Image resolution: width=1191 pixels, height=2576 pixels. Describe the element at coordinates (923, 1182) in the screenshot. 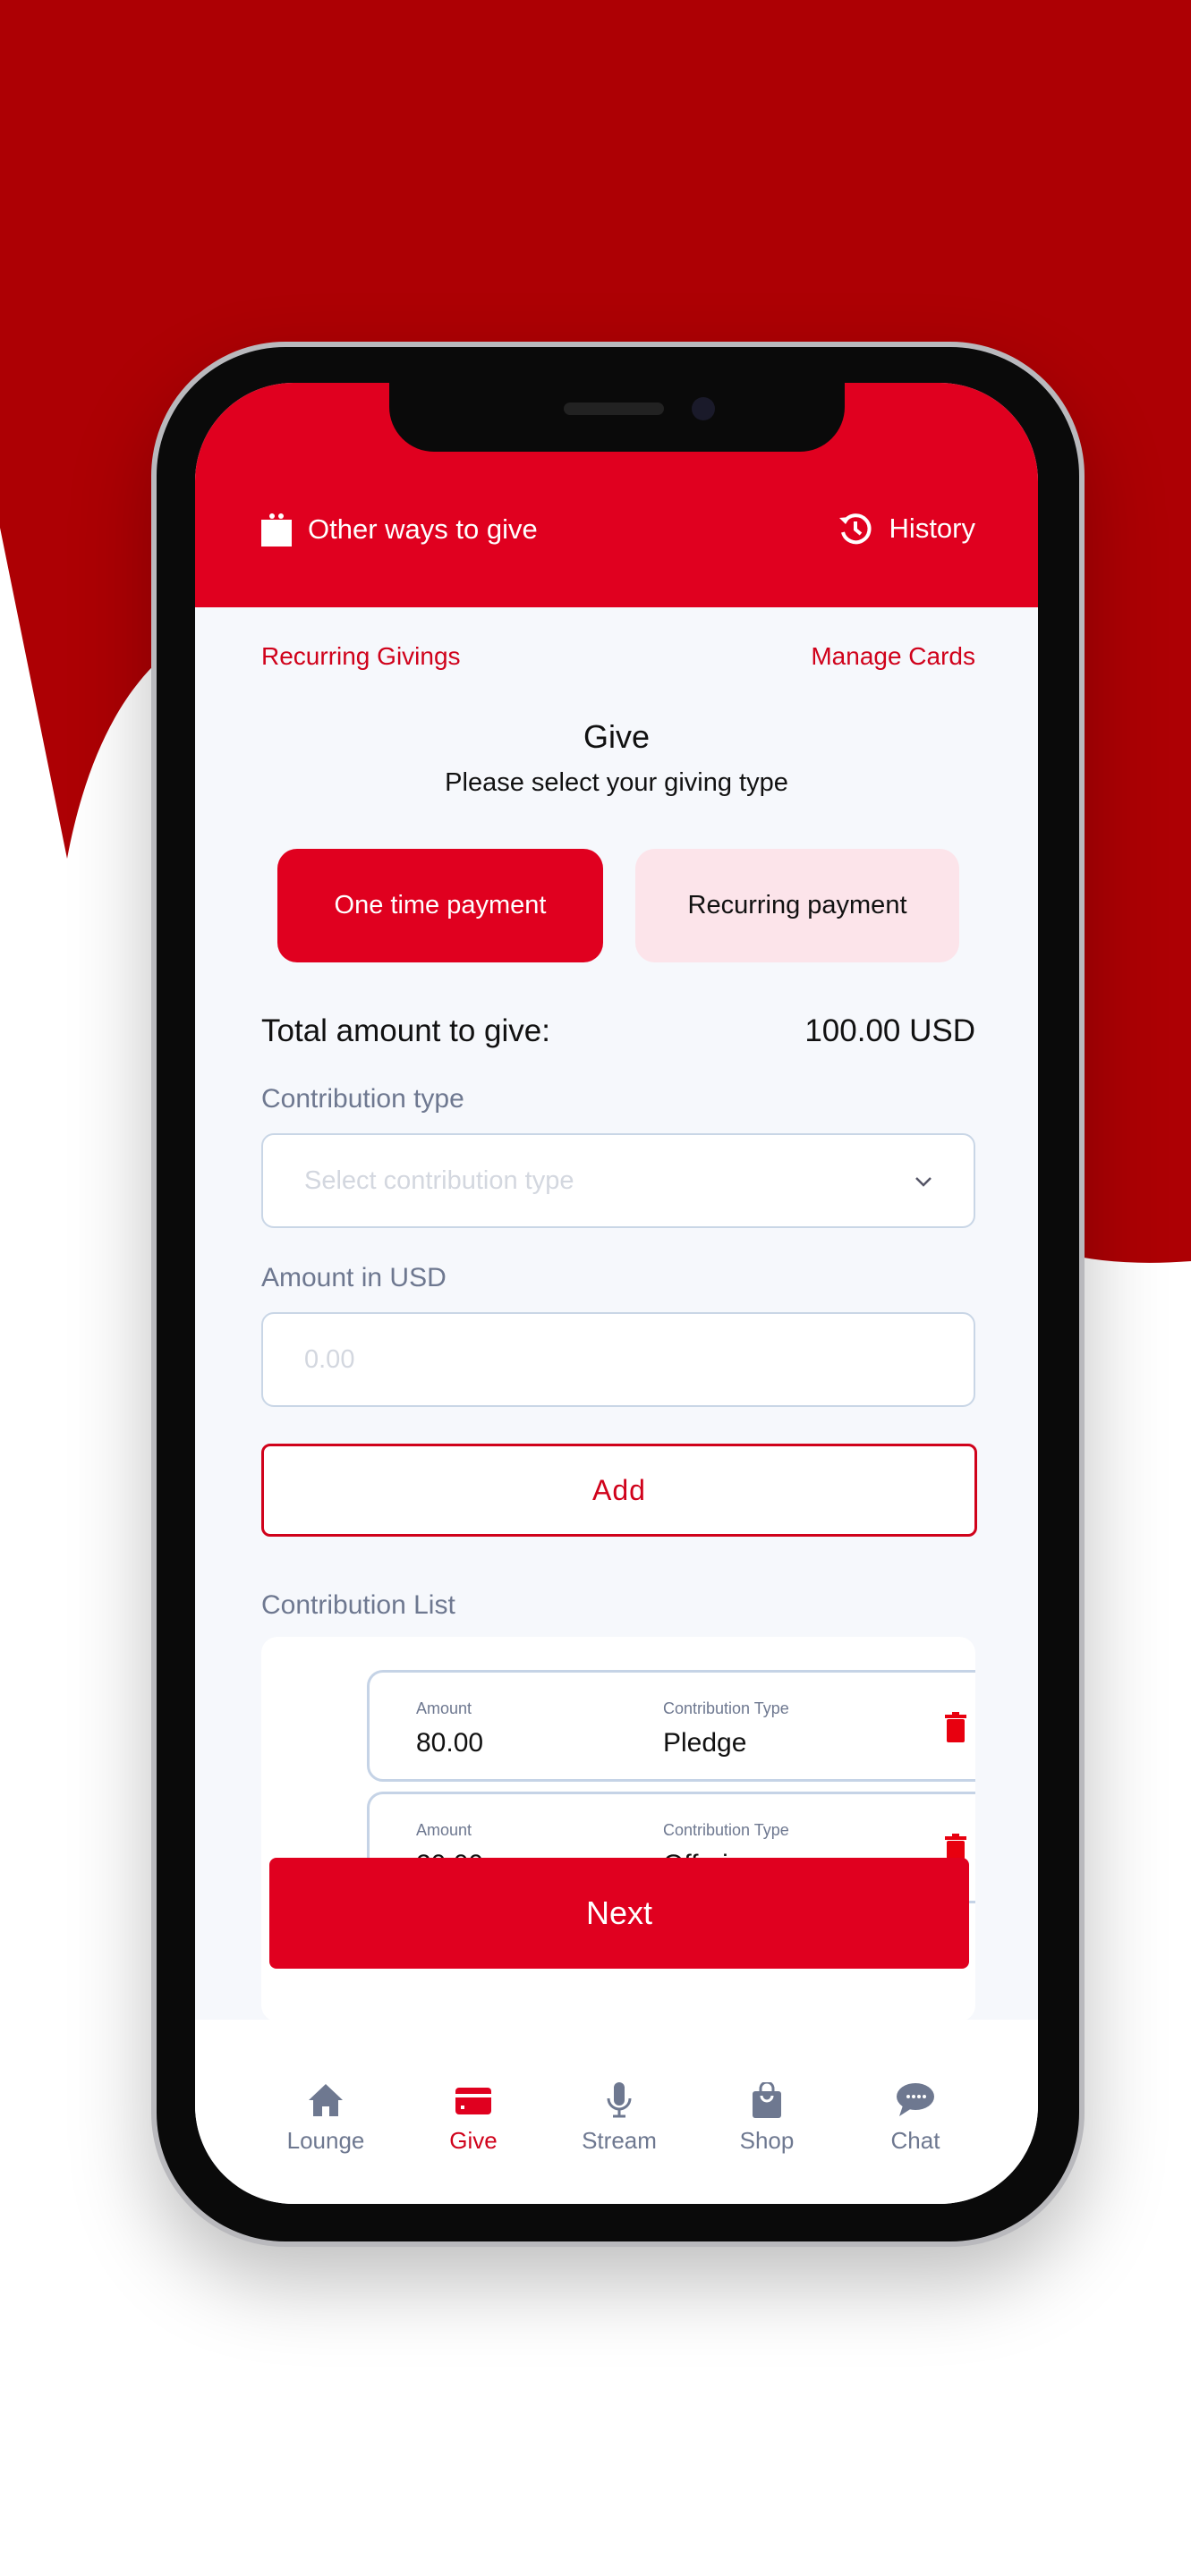

I see `chevron-down-icon` at that location.